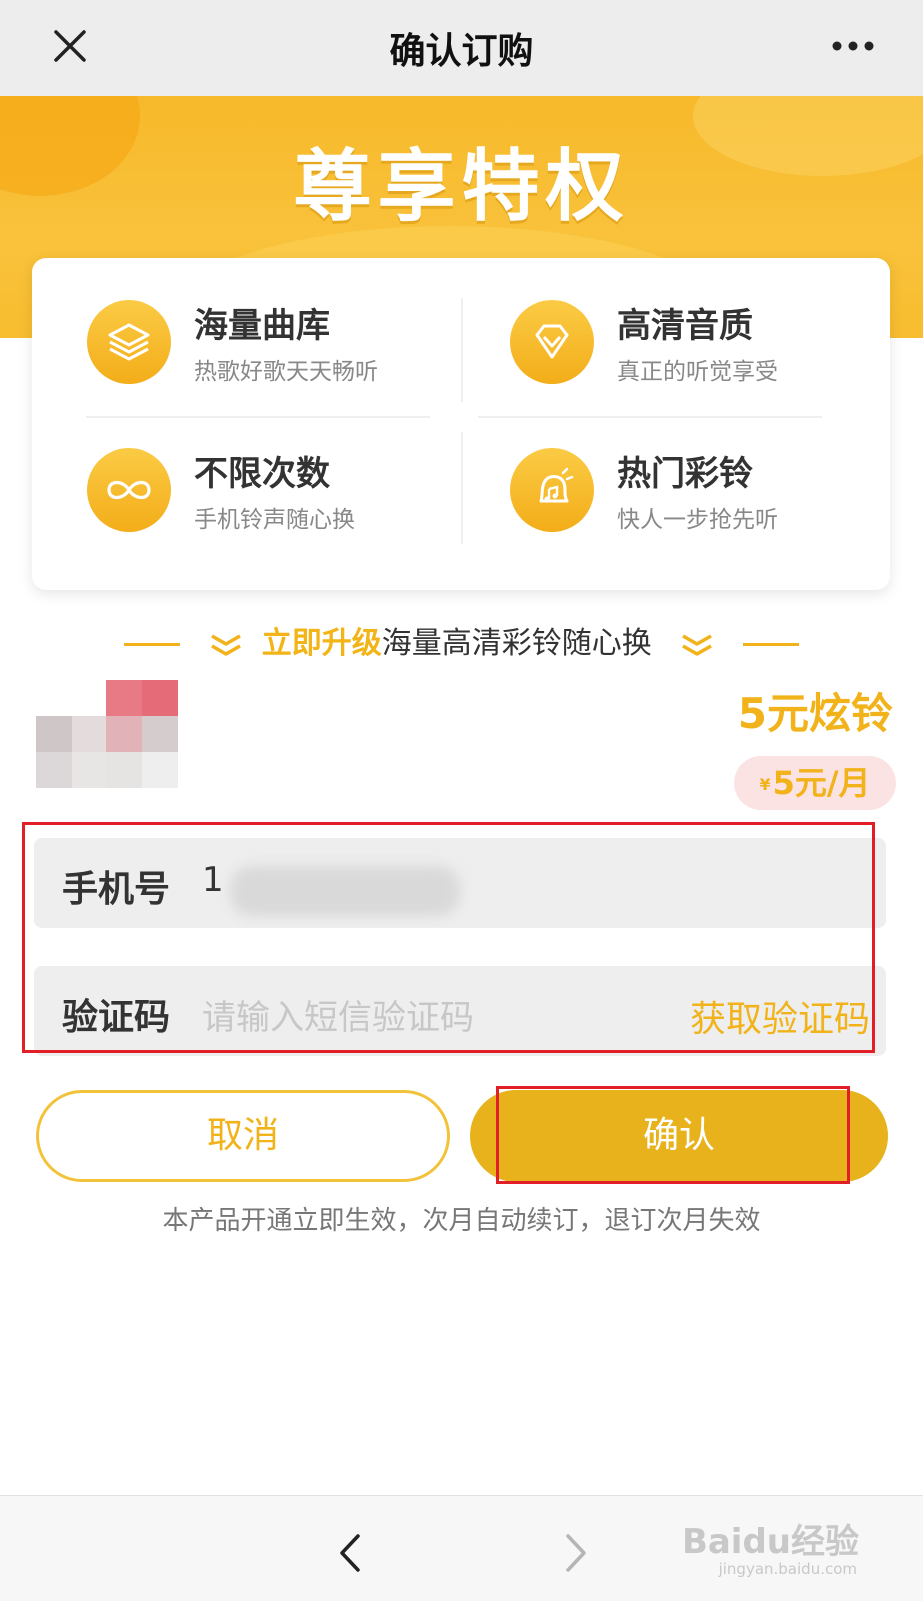  Describe the element at coordinates (787, 1569) in the screenshot. I see `watermark-url: jingyan.baidu.com` at that location.